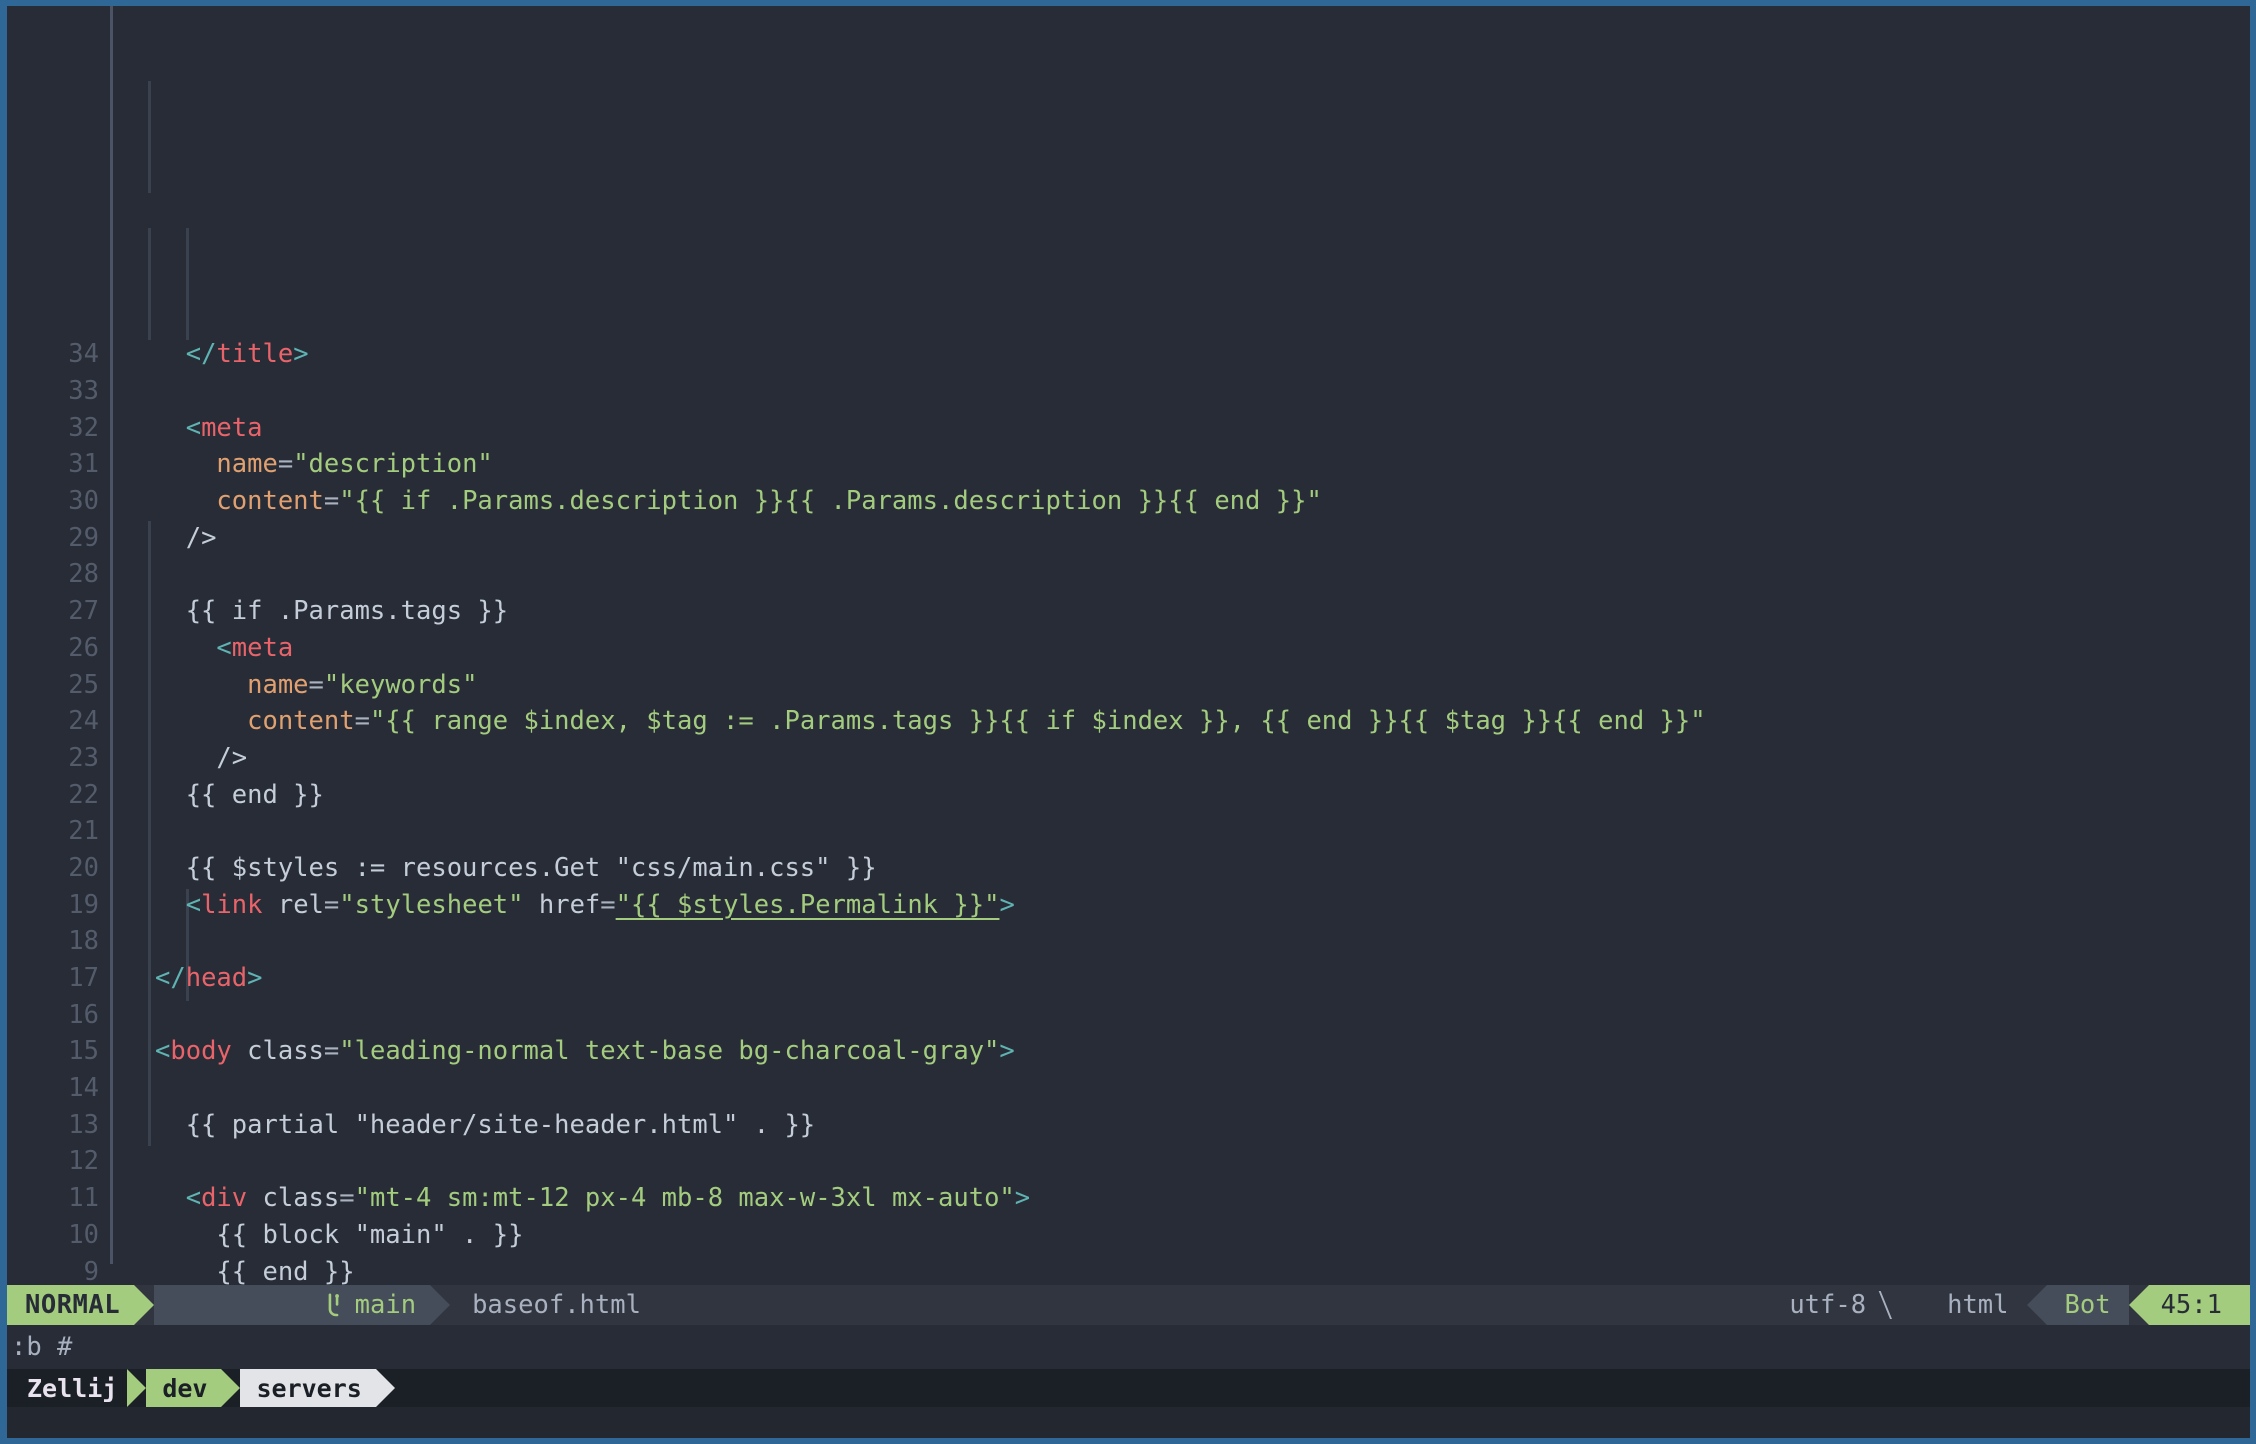 This screenshot has height=1444, width=2256. What do you see at coordinates (1128, 391) in the screenshot?
I see `editor-line: 33` at bounding box center [1128, 391].